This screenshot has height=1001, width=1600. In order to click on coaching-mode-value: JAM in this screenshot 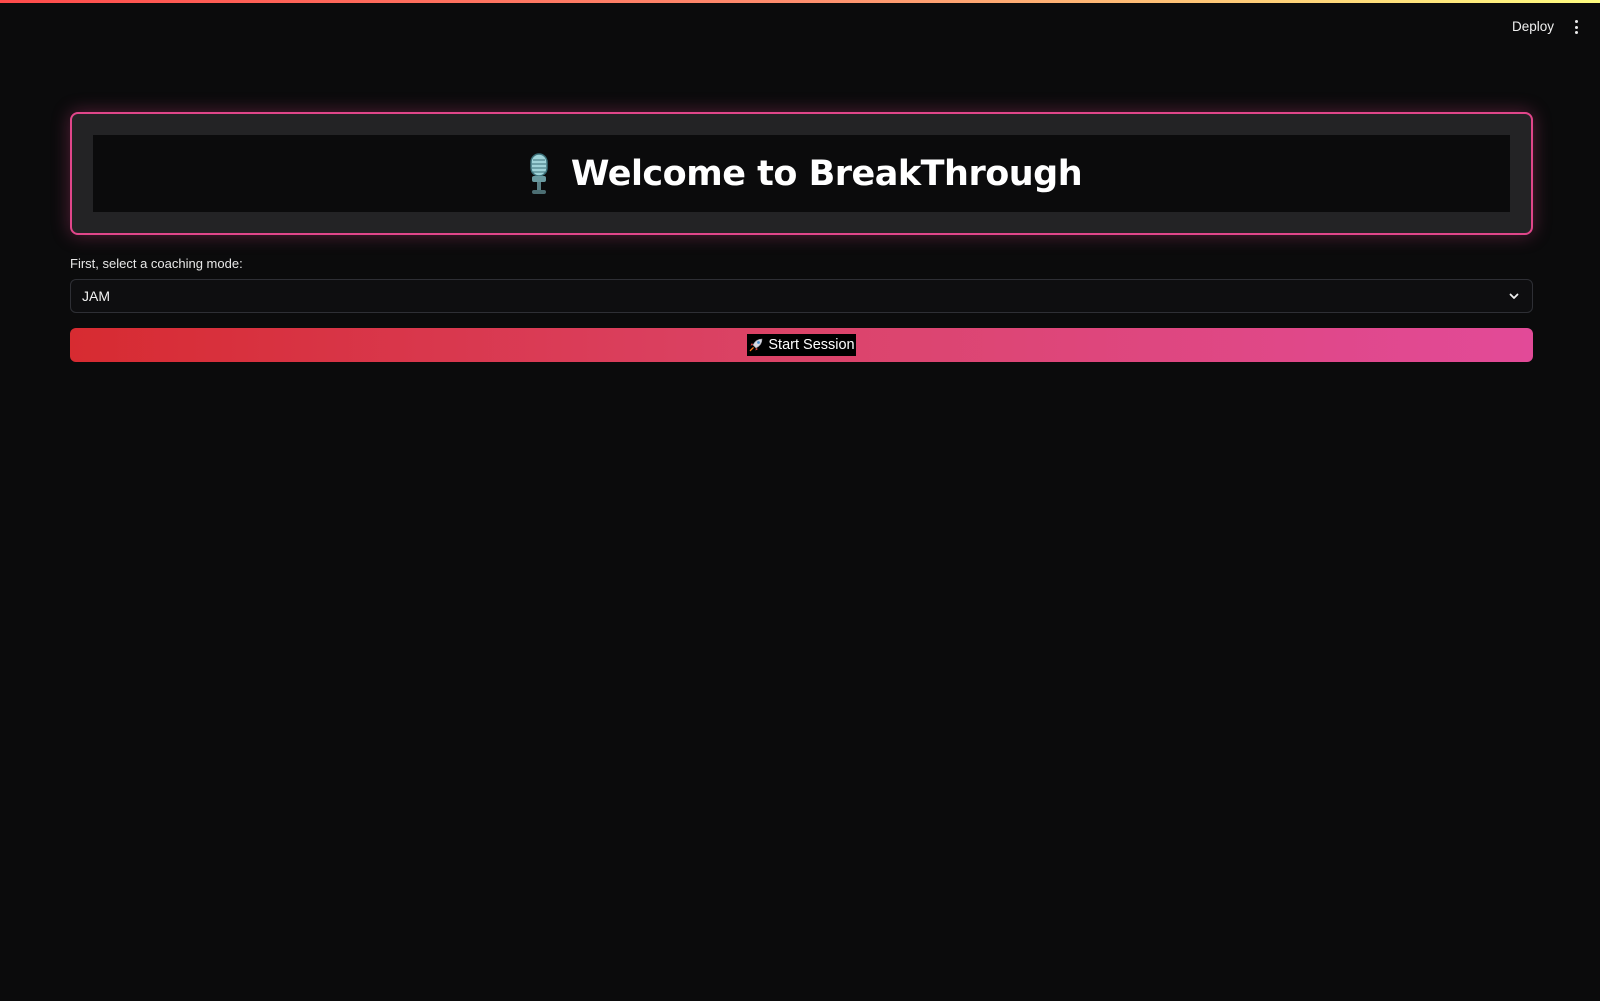, I will do `click(96, 296)`.